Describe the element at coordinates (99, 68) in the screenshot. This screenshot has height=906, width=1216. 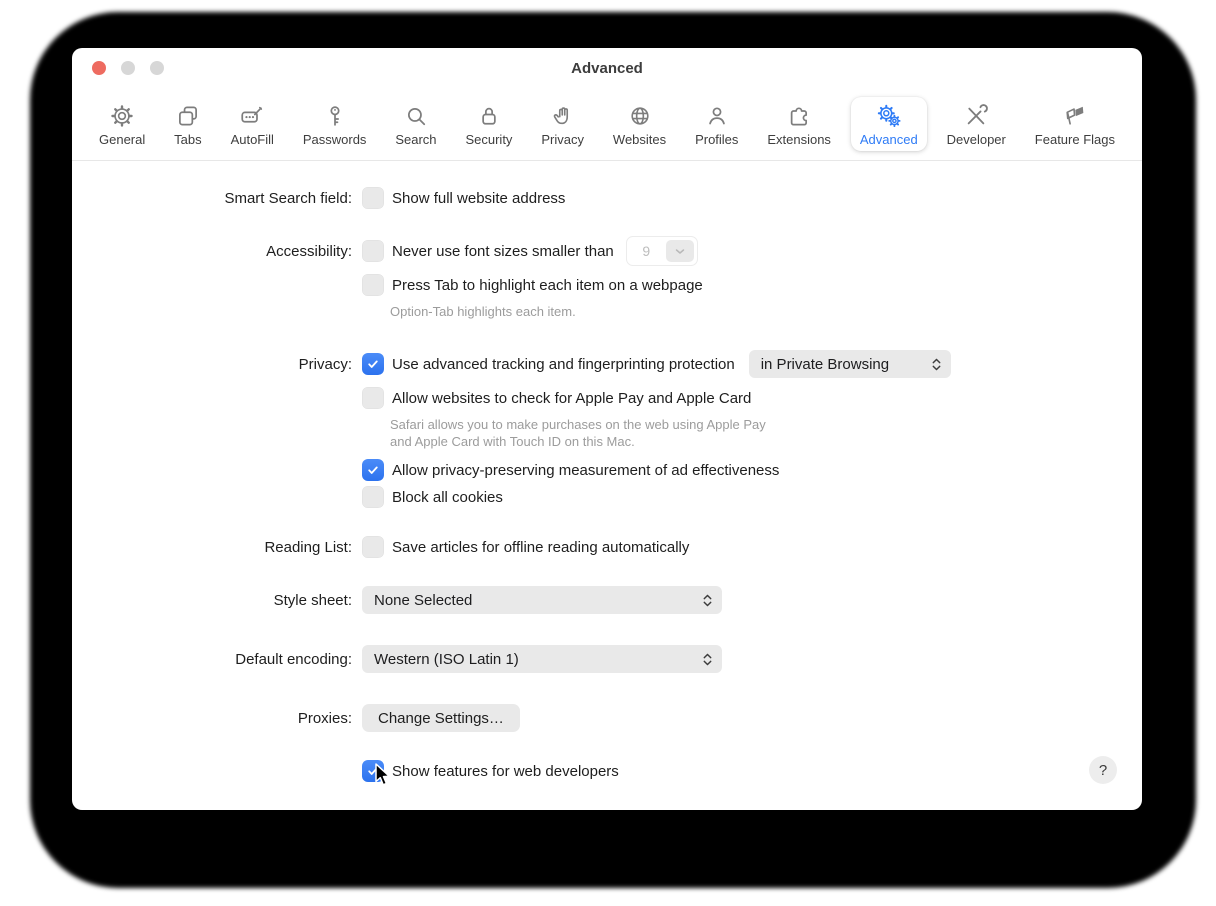
I see `close-button` at that location.